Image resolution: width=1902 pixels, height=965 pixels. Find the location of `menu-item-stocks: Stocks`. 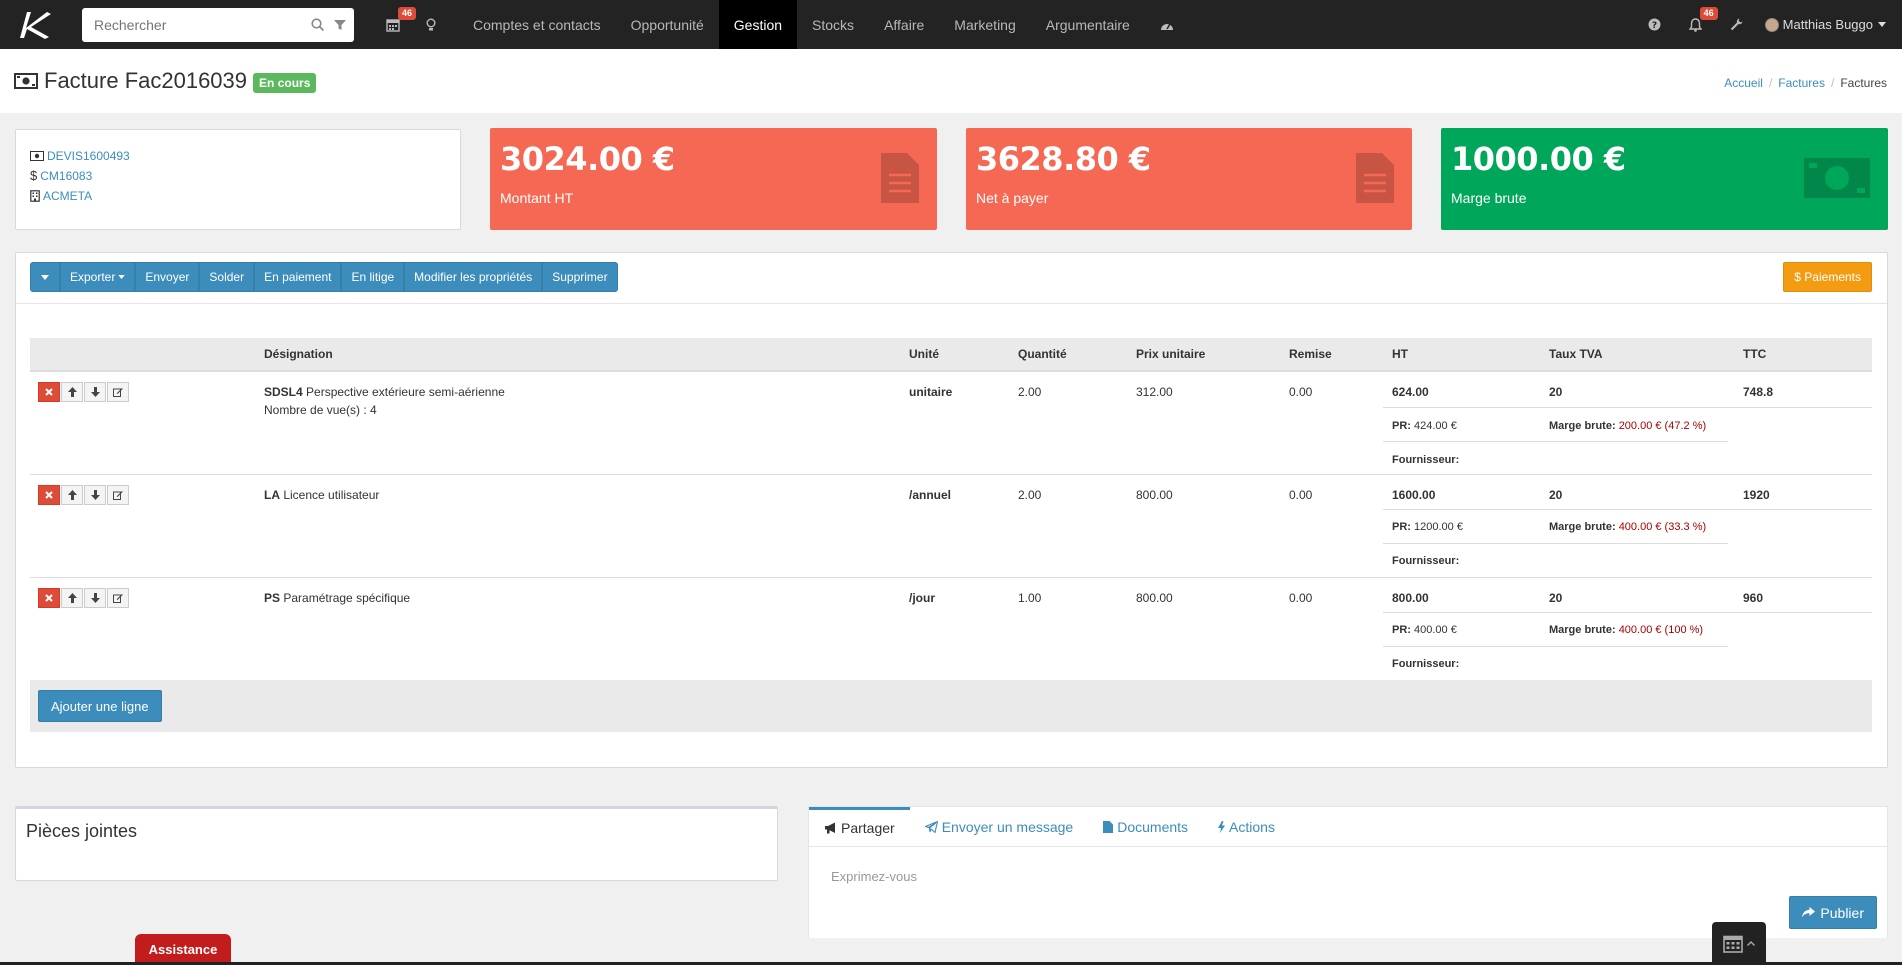

menu-item-stocks: Stocks is located at coordinates (833, 24).